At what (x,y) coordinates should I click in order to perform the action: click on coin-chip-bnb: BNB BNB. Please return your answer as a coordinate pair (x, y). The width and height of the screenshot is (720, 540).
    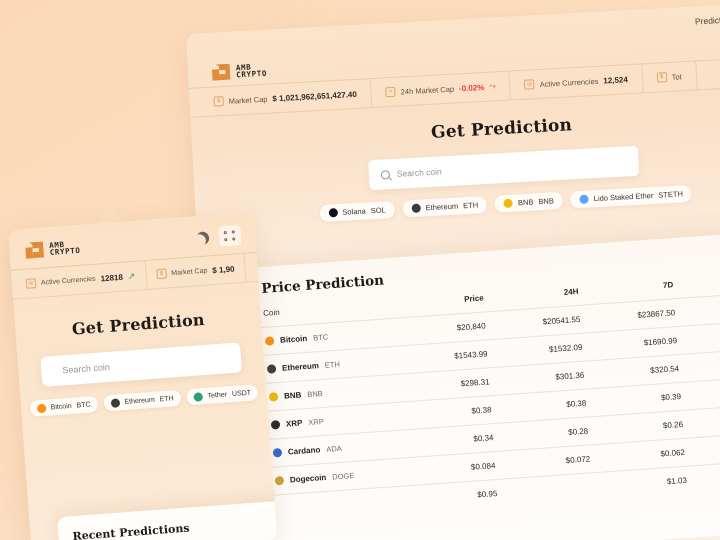
    Looking at the image, I should click on (529, 202).